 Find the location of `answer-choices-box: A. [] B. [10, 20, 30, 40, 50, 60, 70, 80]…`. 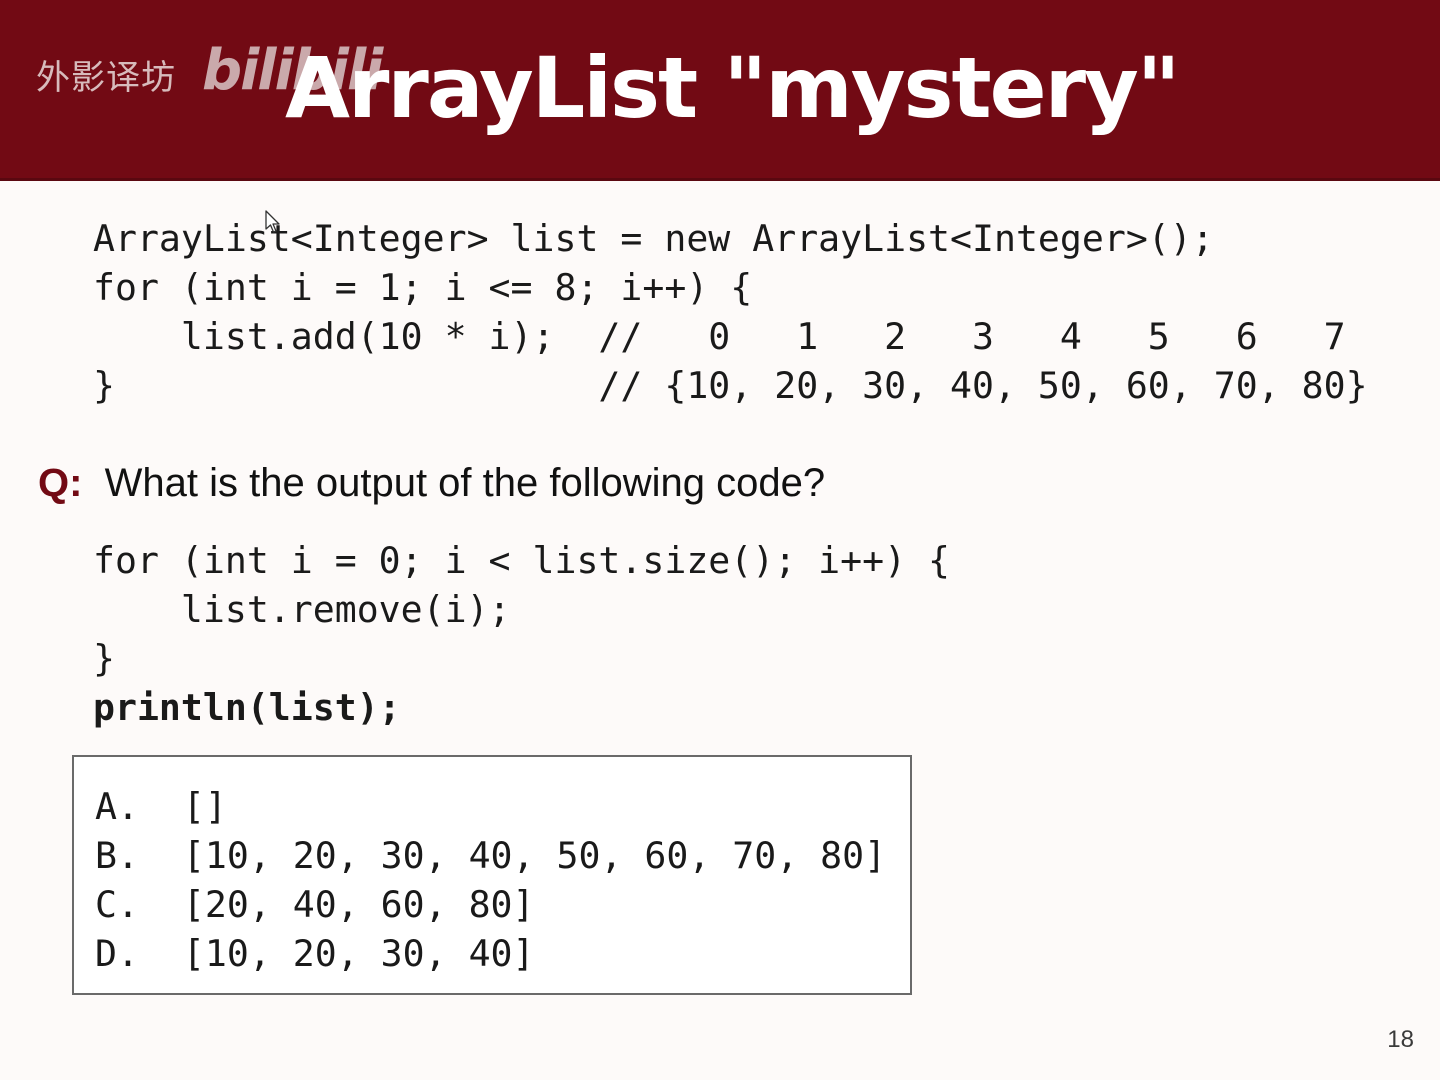

answer-choices-box: A. [] B. [10, 20, 30, 40, 50, 60, 70, 80]… is located at coordinates (492, 875).